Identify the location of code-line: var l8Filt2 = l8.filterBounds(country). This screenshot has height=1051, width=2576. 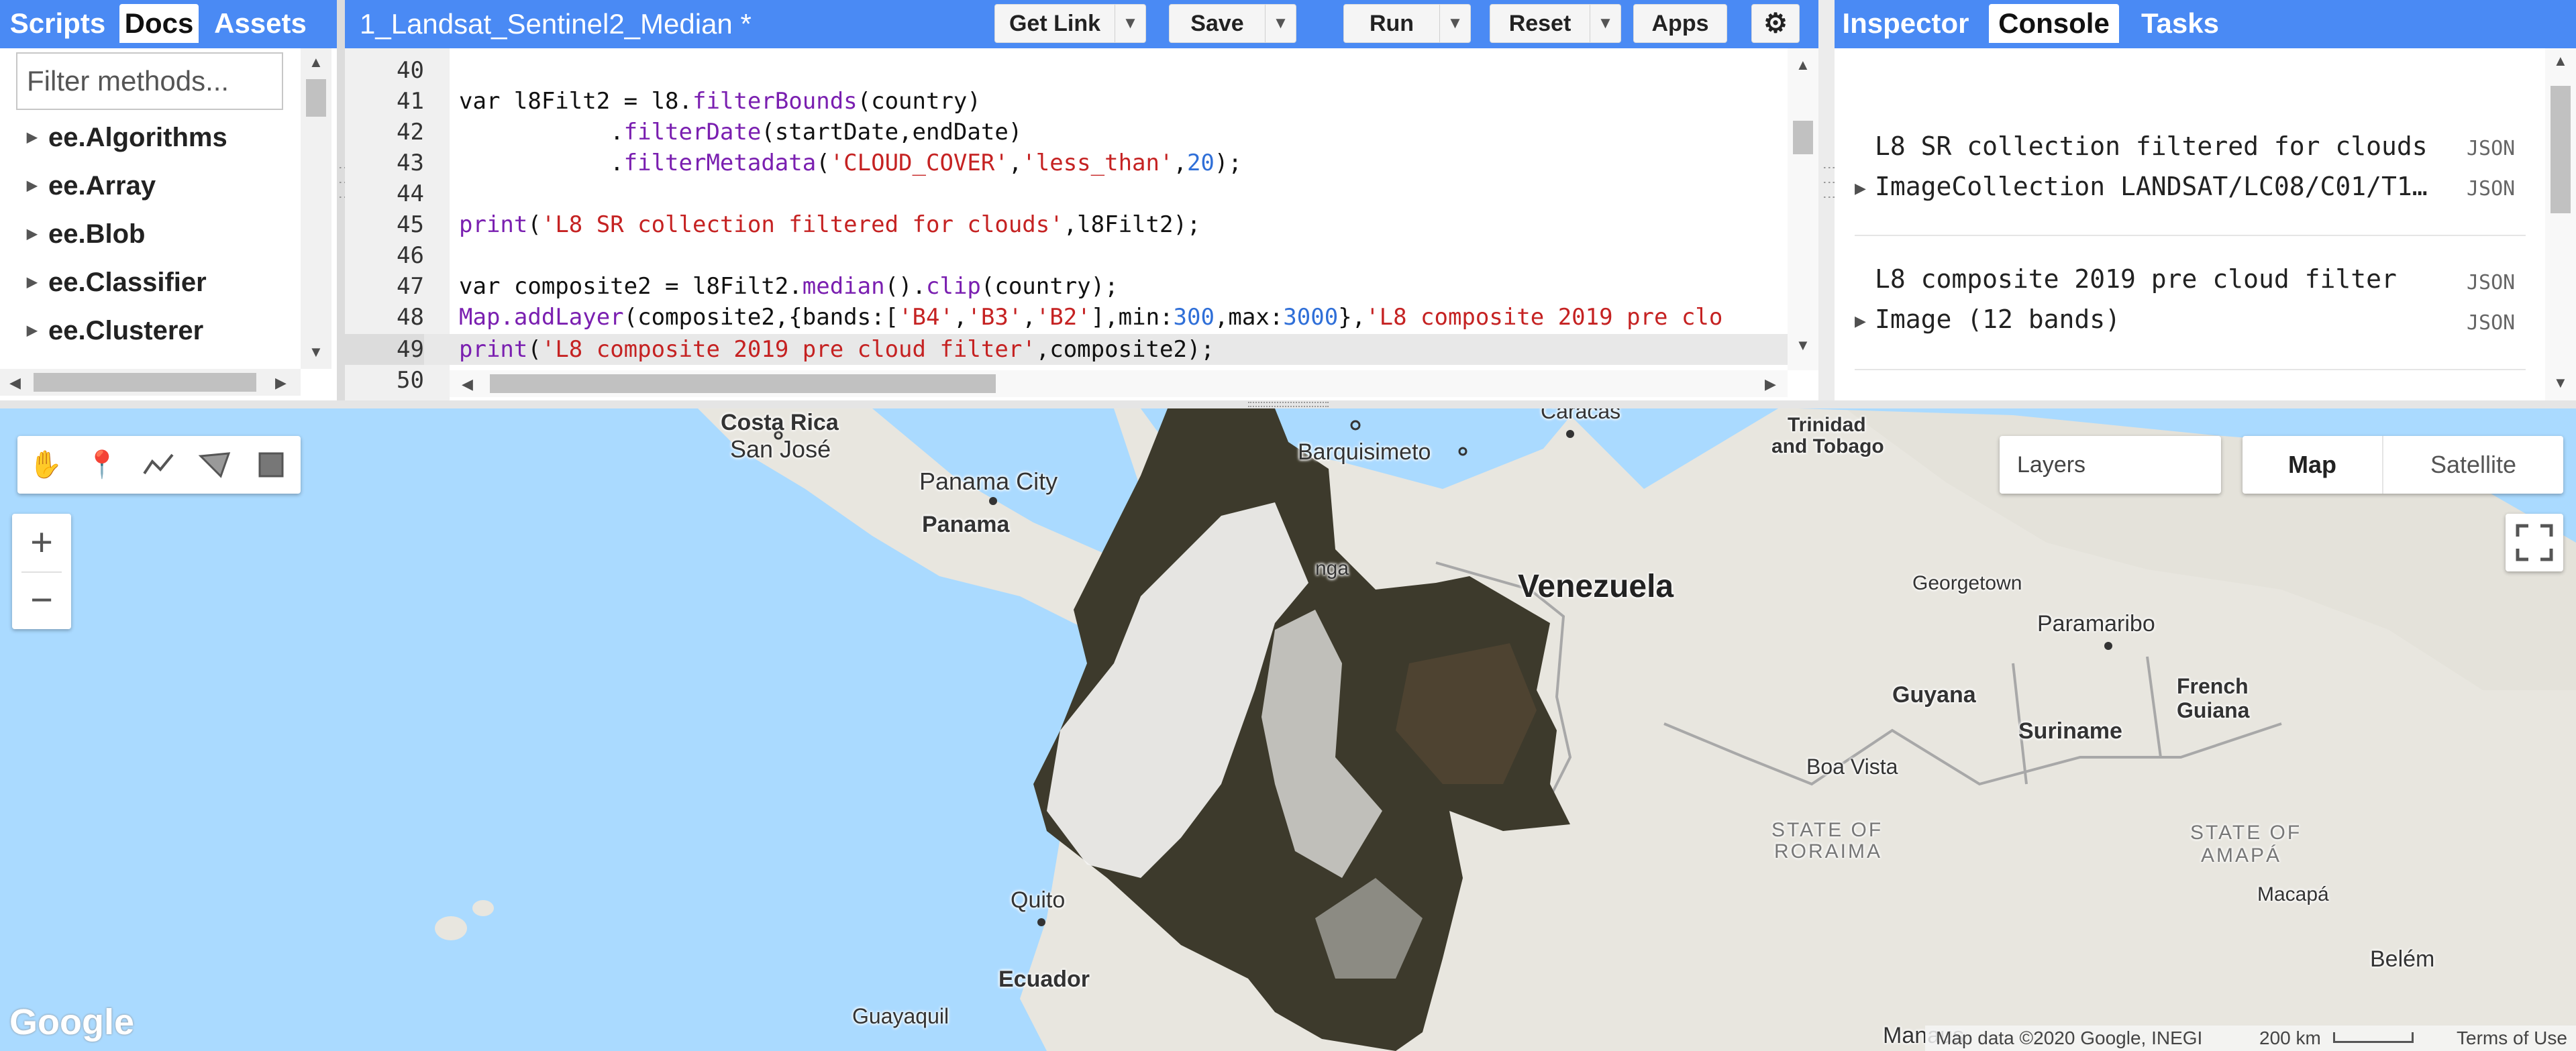
(720, 102).